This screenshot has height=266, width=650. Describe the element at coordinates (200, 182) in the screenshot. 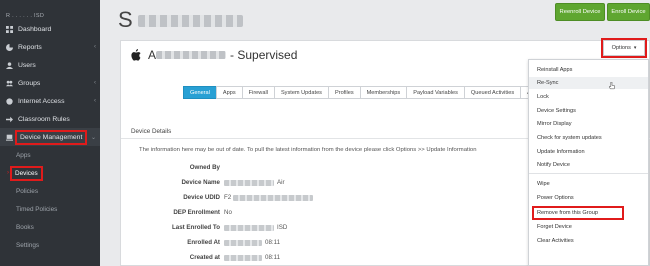

I see `field-label: Device Name` at that location.